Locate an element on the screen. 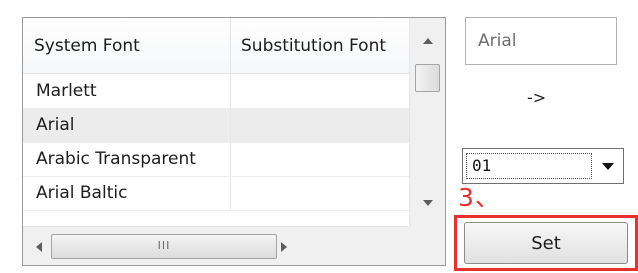 This screenshot has height=273, width=638. system-font-cell: Marlett is located at coordinates (127, 91).